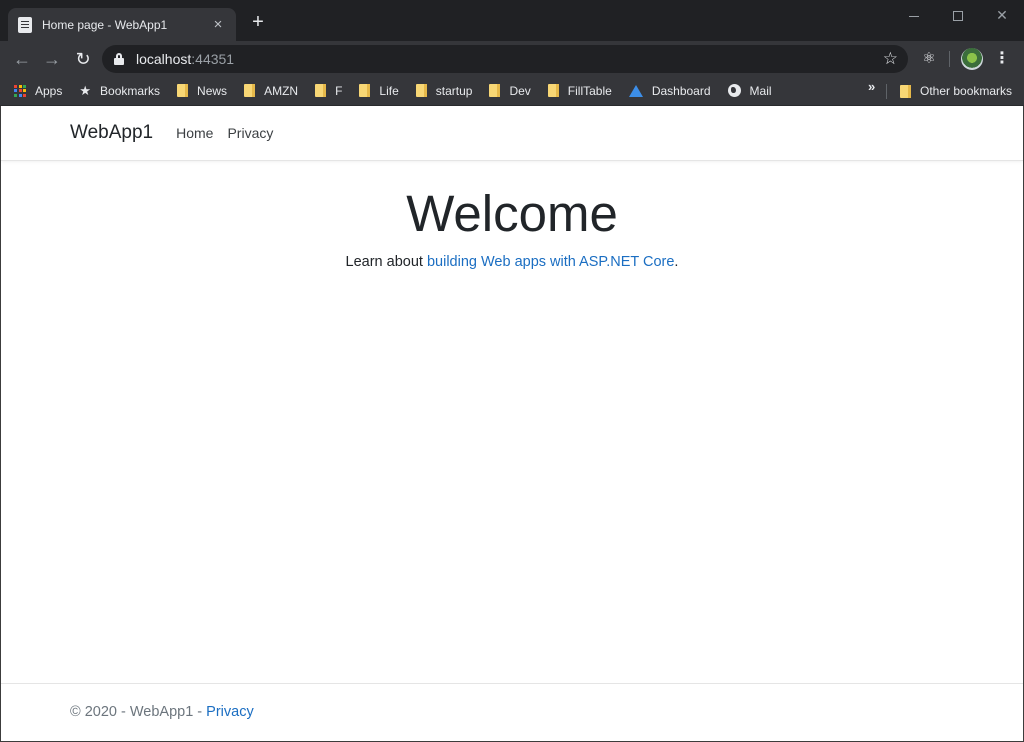 Image resolution: width=1024 pixels, height=742 pixels. What do you see at coordinates (454, 90) in the screenshot?
I see `bookmark-label: startup` at bounding box center [454, 90].